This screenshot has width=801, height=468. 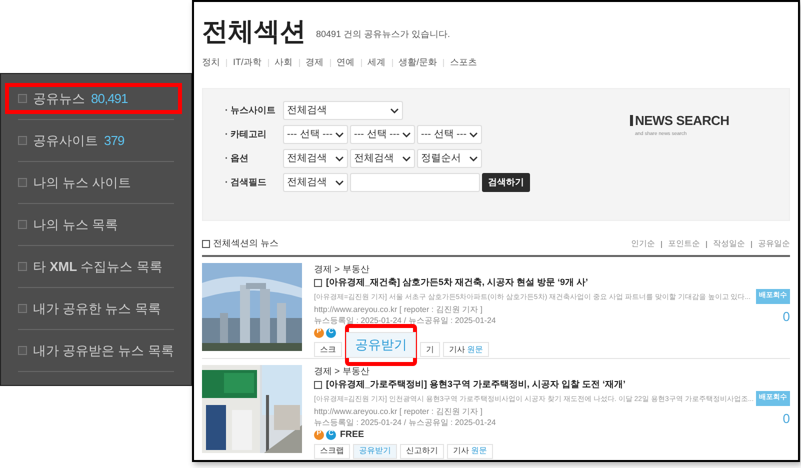 What do you see at coordinates (96, 350) in the screenshot?
I see `sidebar-item: 내가 공유받은 뉴스 목록` at bounding box center [96, 350].